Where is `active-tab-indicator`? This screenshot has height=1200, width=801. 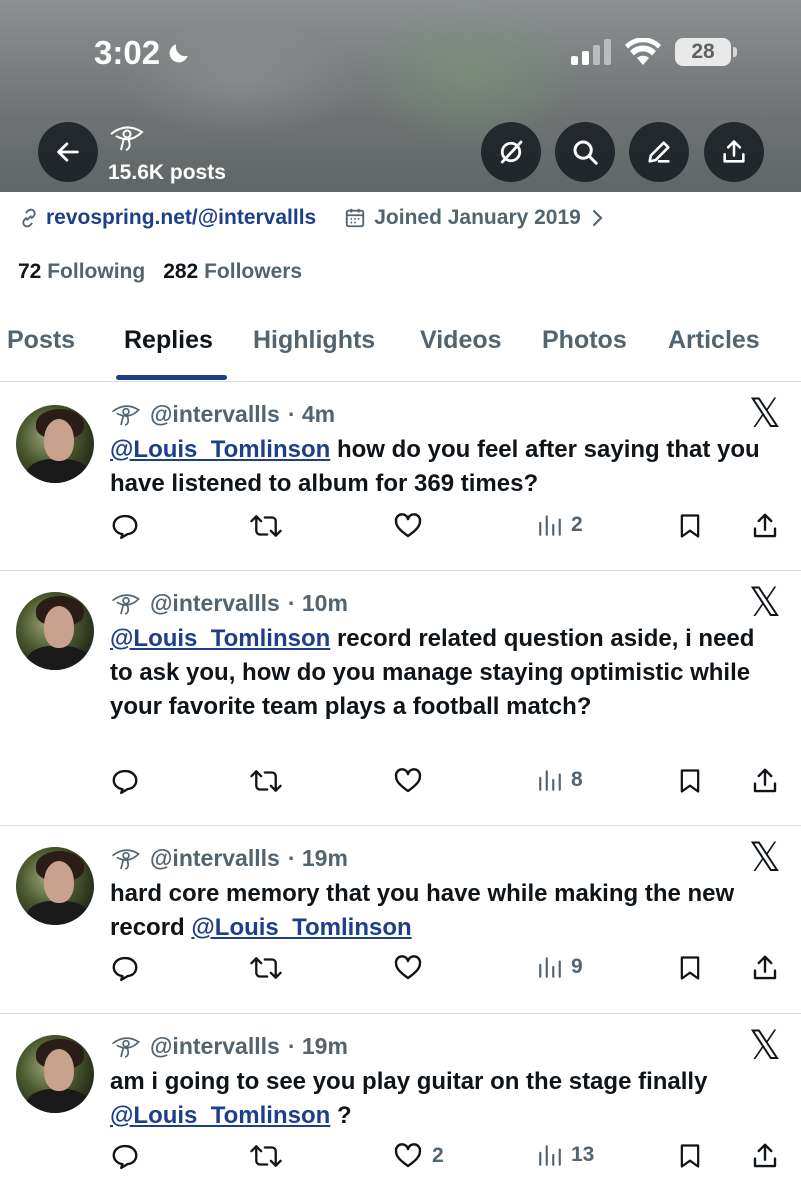
active-tab-indicator is located at coordinates (171, 377).